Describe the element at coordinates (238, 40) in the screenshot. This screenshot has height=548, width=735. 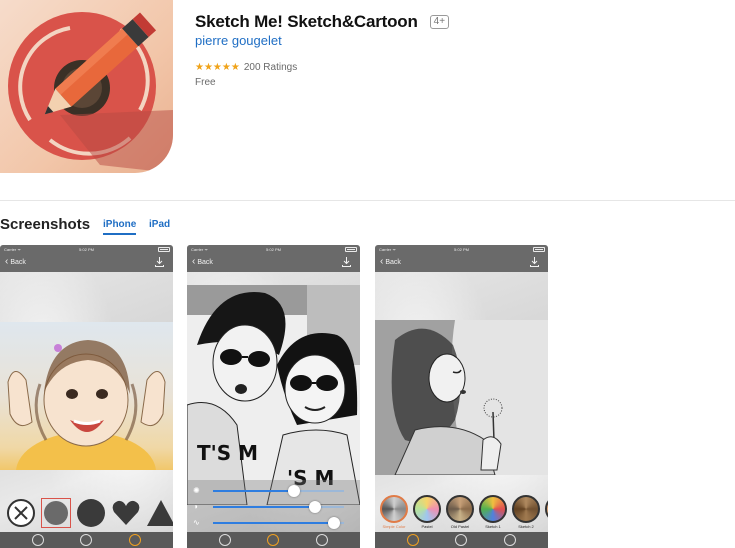
I see `developer-link: pierre gougelet` at that location.